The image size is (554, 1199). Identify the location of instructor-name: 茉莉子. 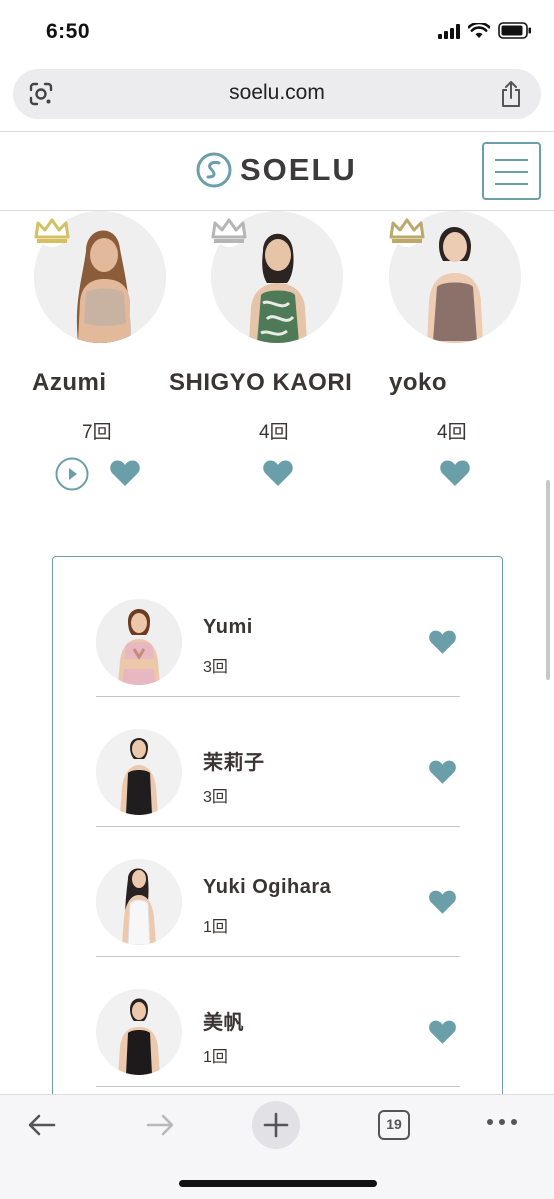
(234, 760).